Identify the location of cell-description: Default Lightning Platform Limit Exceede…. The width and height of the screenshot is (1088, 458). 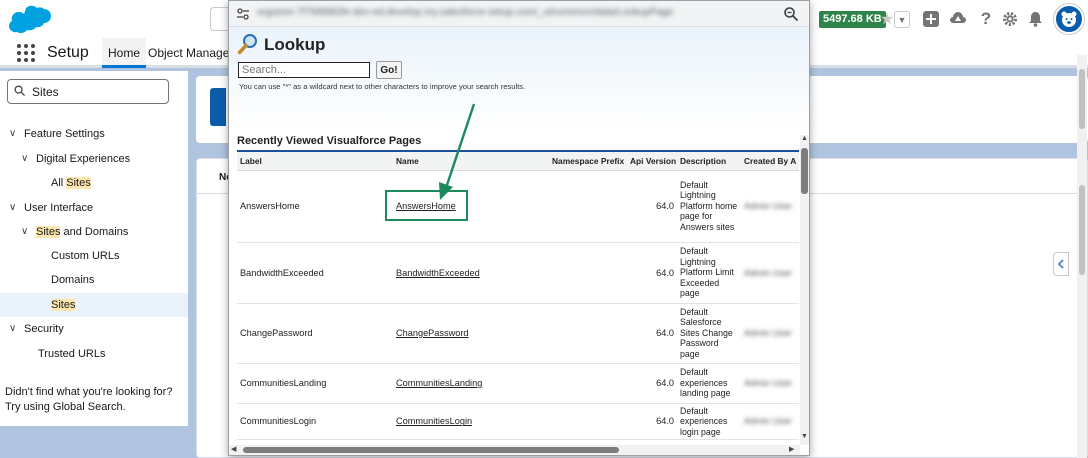
(709, 273).